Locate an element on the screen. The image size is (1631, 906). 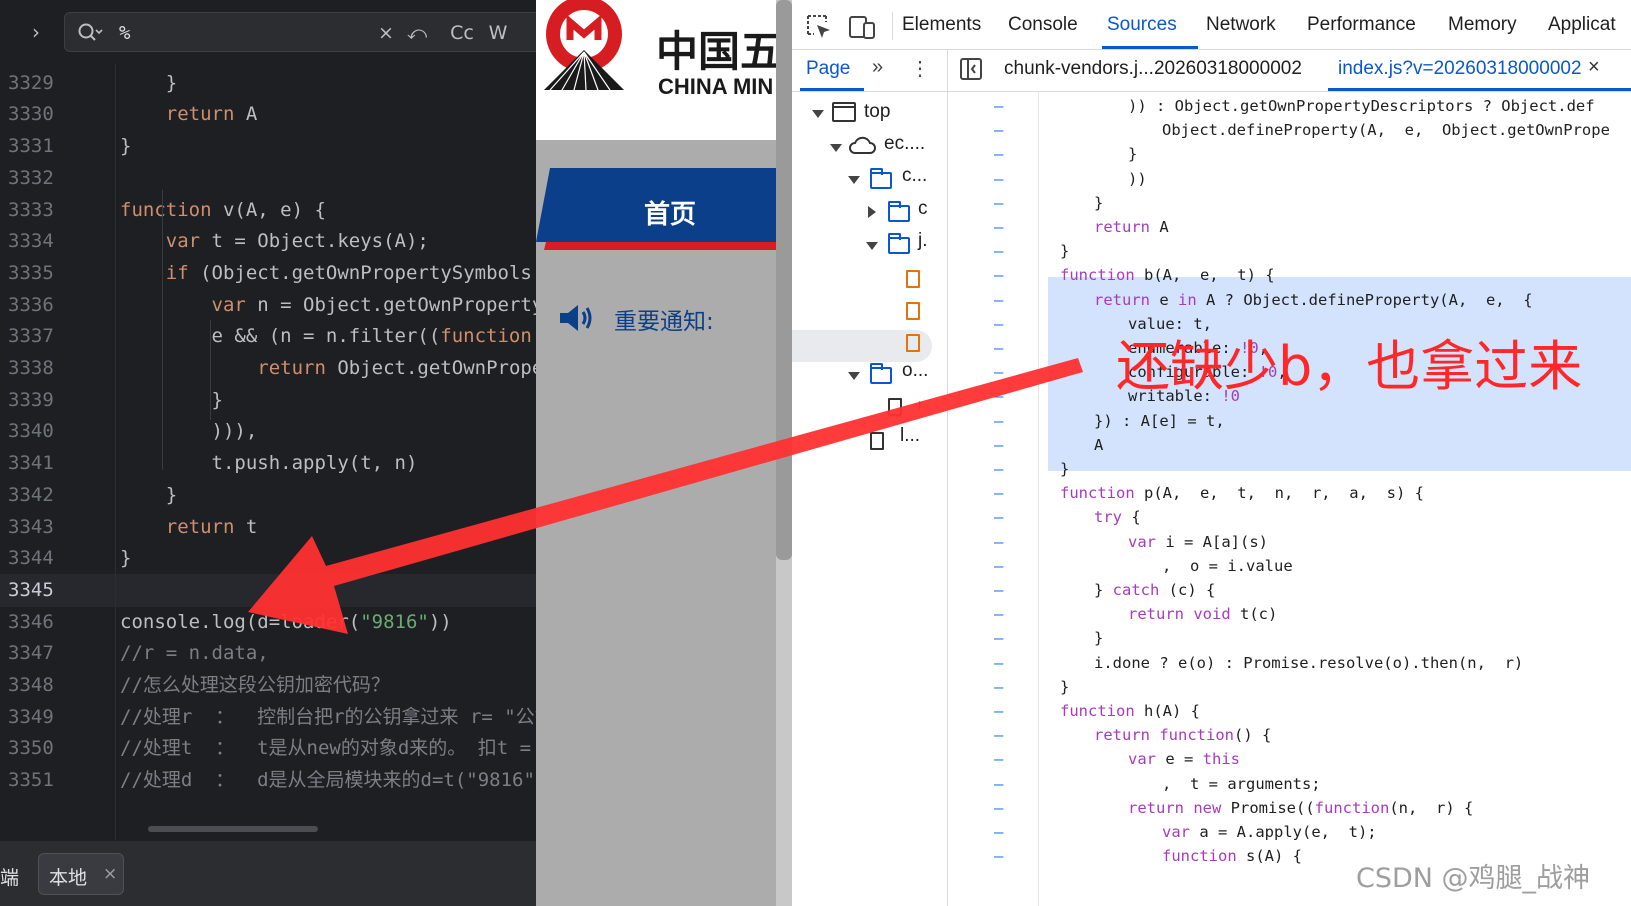
code-line: 3342 } is located at coordinates (268, 495).